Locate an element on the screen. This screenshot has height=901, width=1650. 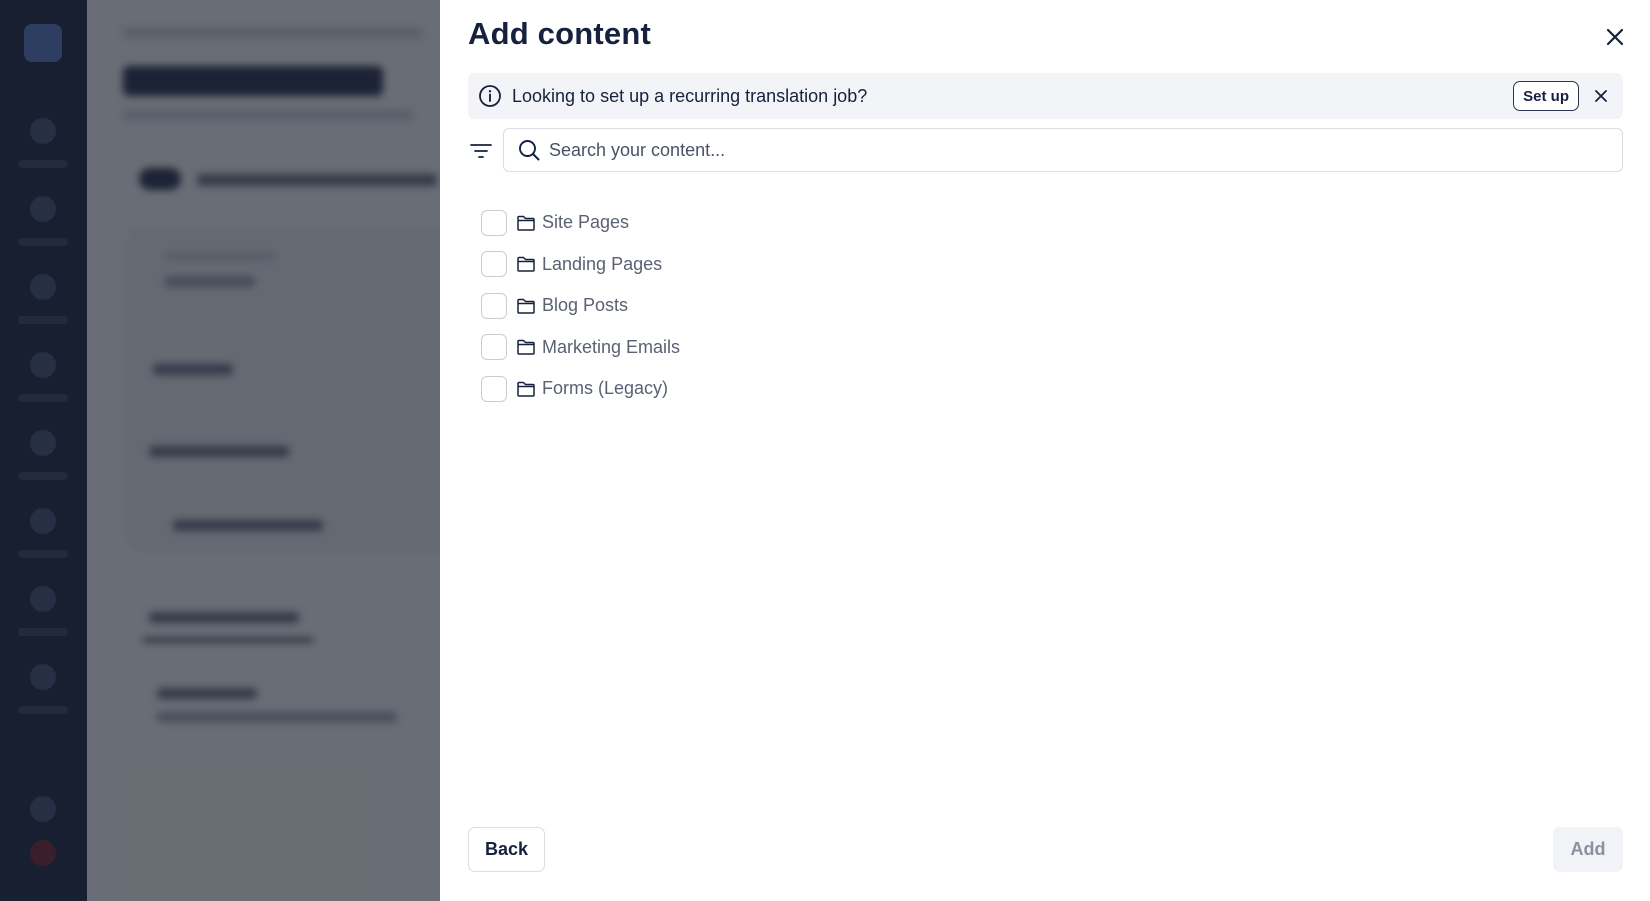
list-item-marketing-emails: Marketing Emails is located at coordinates (580, 348).